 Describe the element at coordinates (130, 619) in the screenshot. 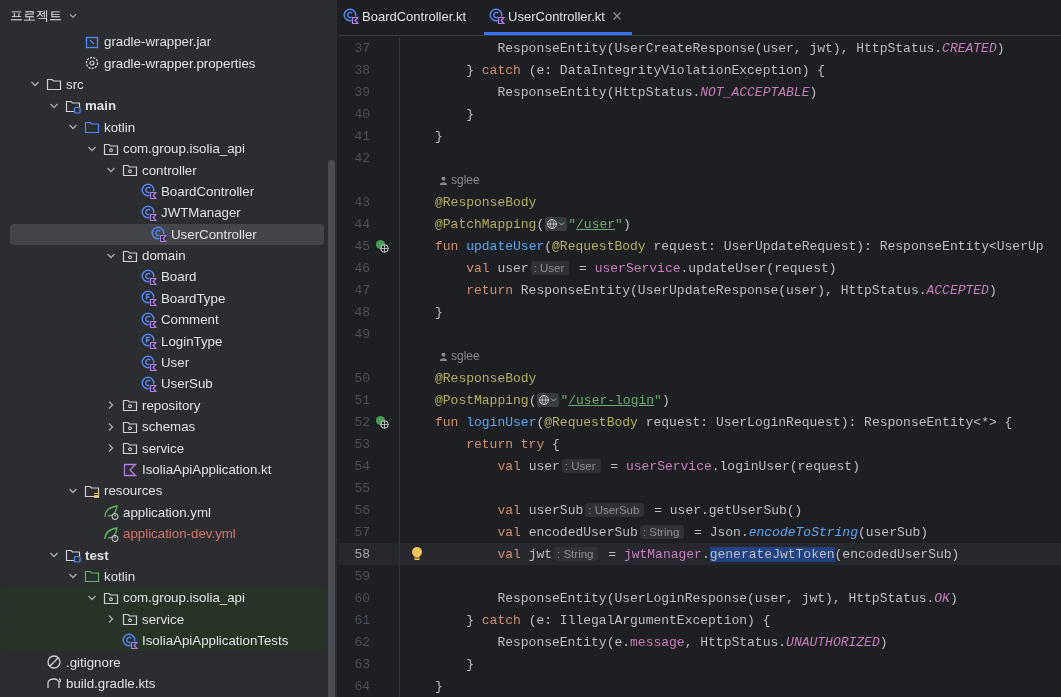

I see `package-icon` at that location.